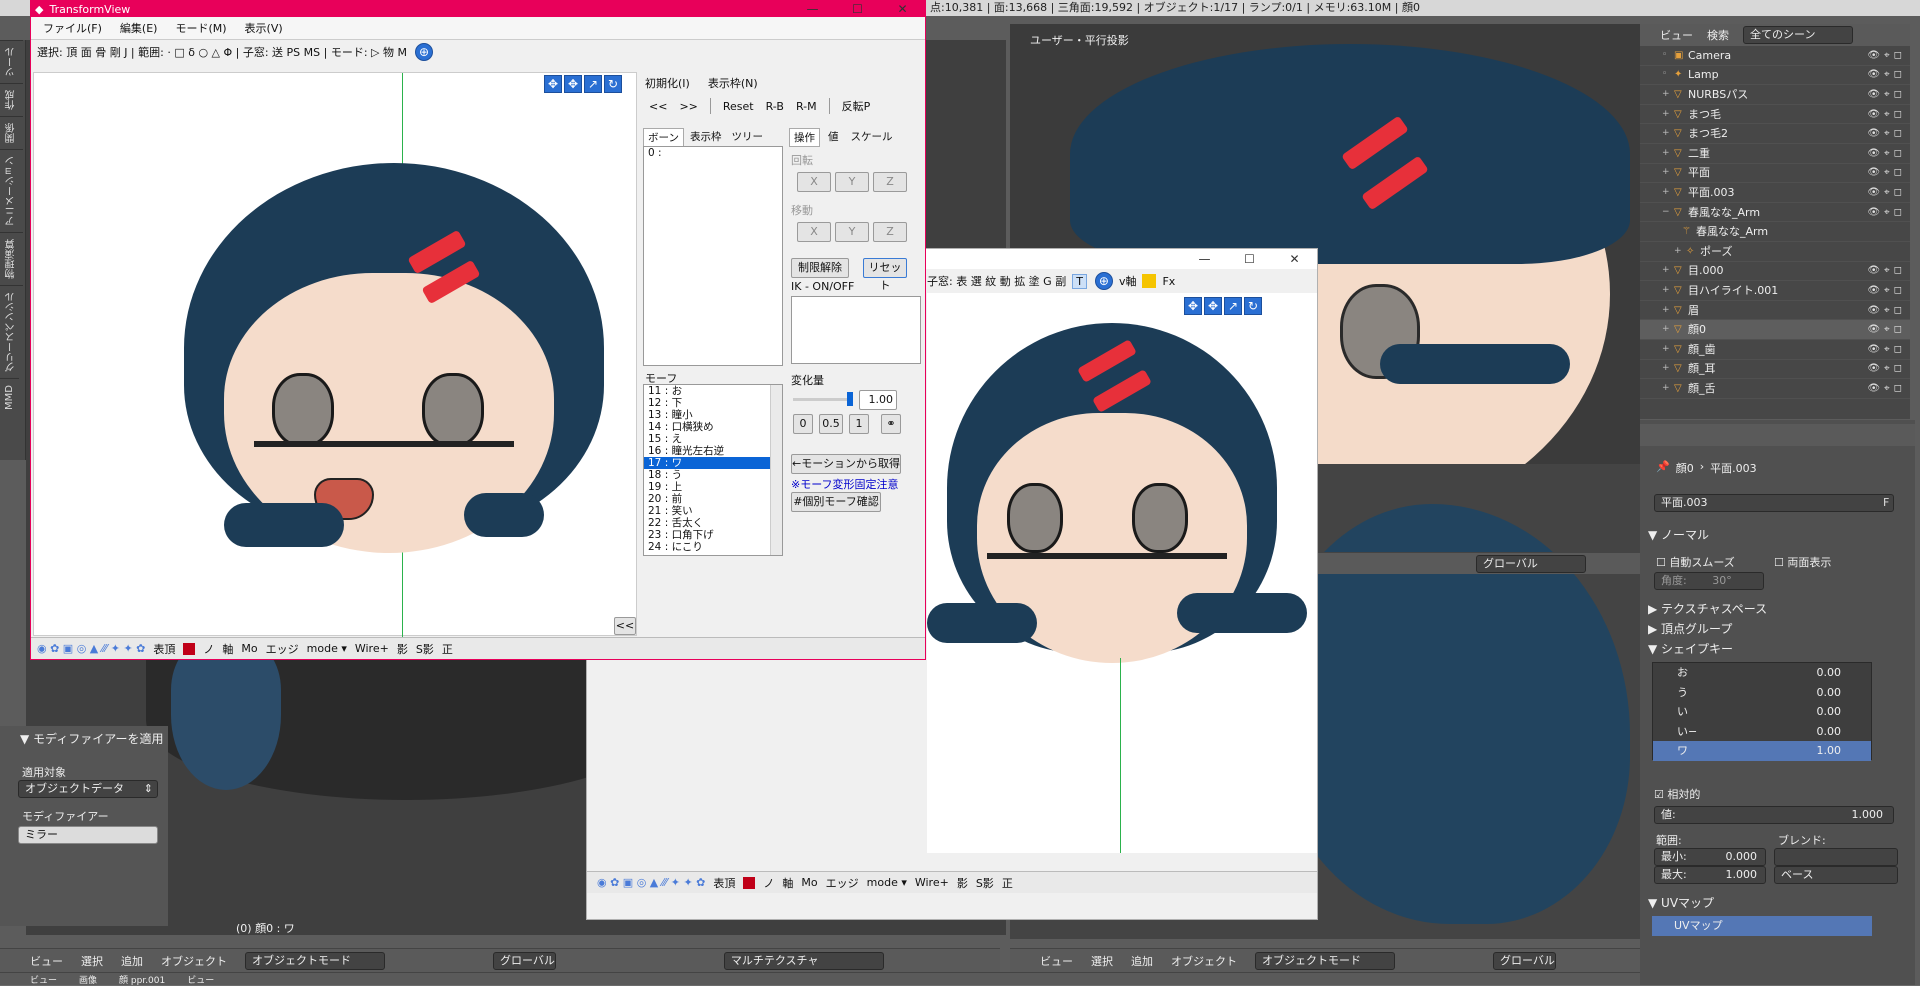 The image size is (1920, 986). Describe the element at coordinates (1204, 961) in the screenshot. I see `menu-object-right: オブジェクト` at that location.